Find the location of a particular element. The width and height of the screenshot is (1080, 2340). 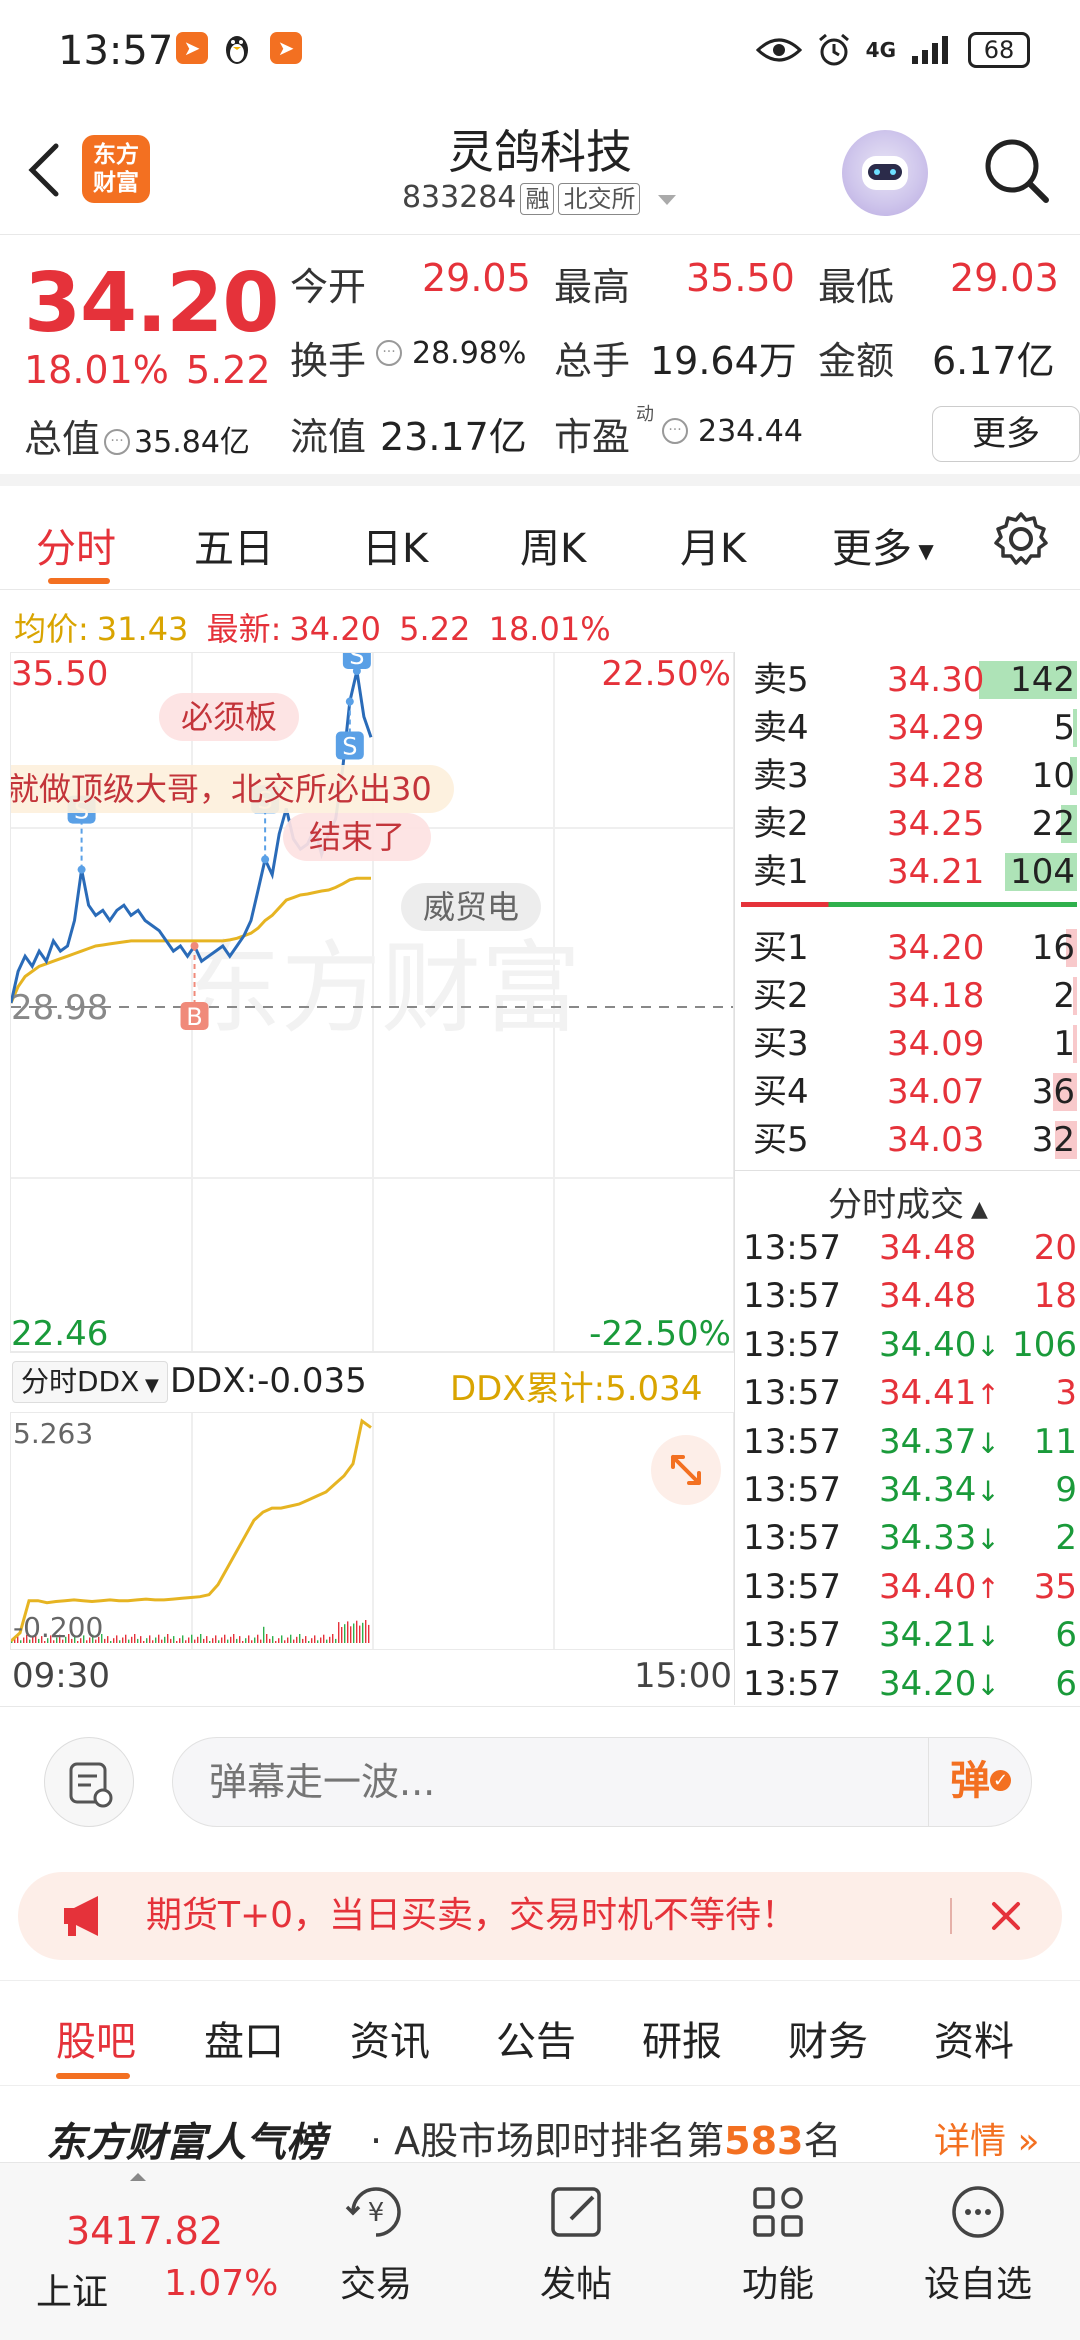

nav-post: 发帖 is located at coordinates (576, 2242).